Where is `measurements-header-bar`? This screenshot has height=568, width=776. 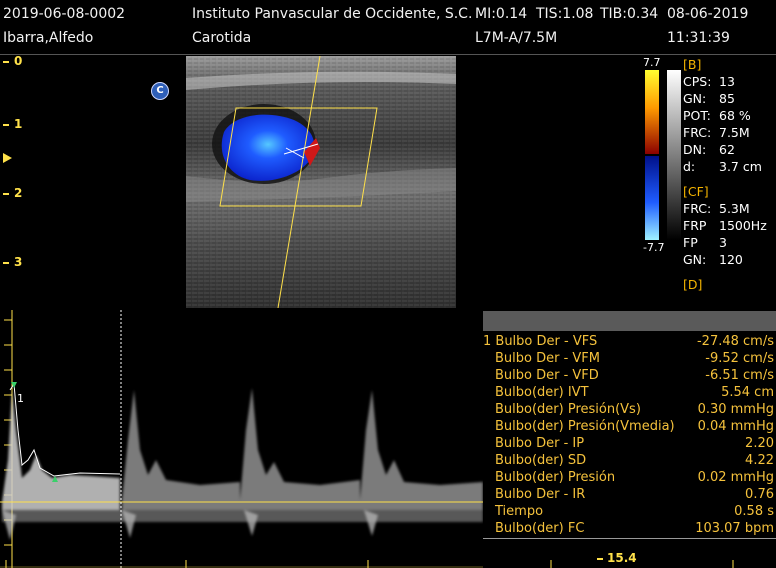
measurements-header-bar is located at coordinates (629, 321).